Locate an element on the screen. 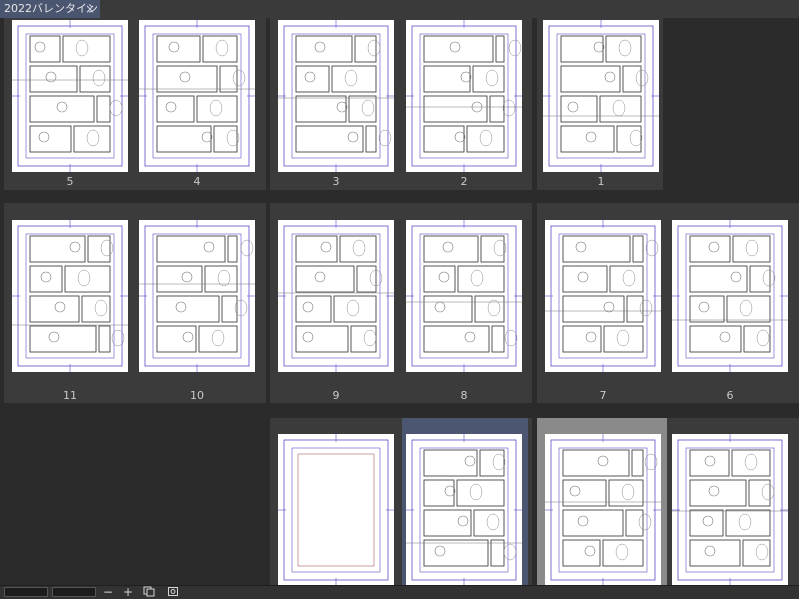  bottom-toolbar: − + is located at coordinates (399, 592).